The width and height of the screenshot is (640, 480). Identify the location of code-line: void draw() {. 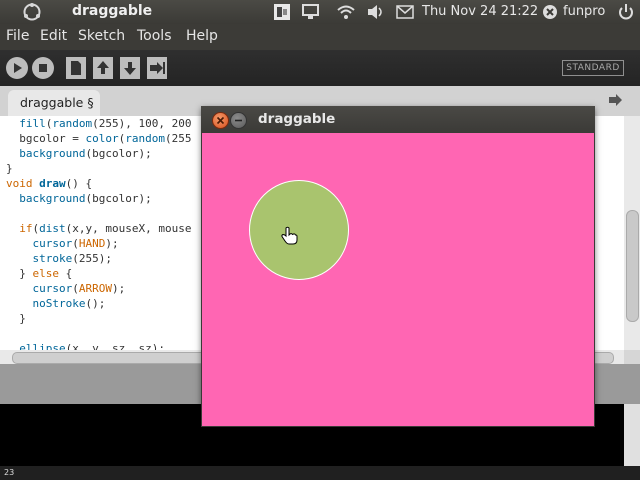
(98, 183).